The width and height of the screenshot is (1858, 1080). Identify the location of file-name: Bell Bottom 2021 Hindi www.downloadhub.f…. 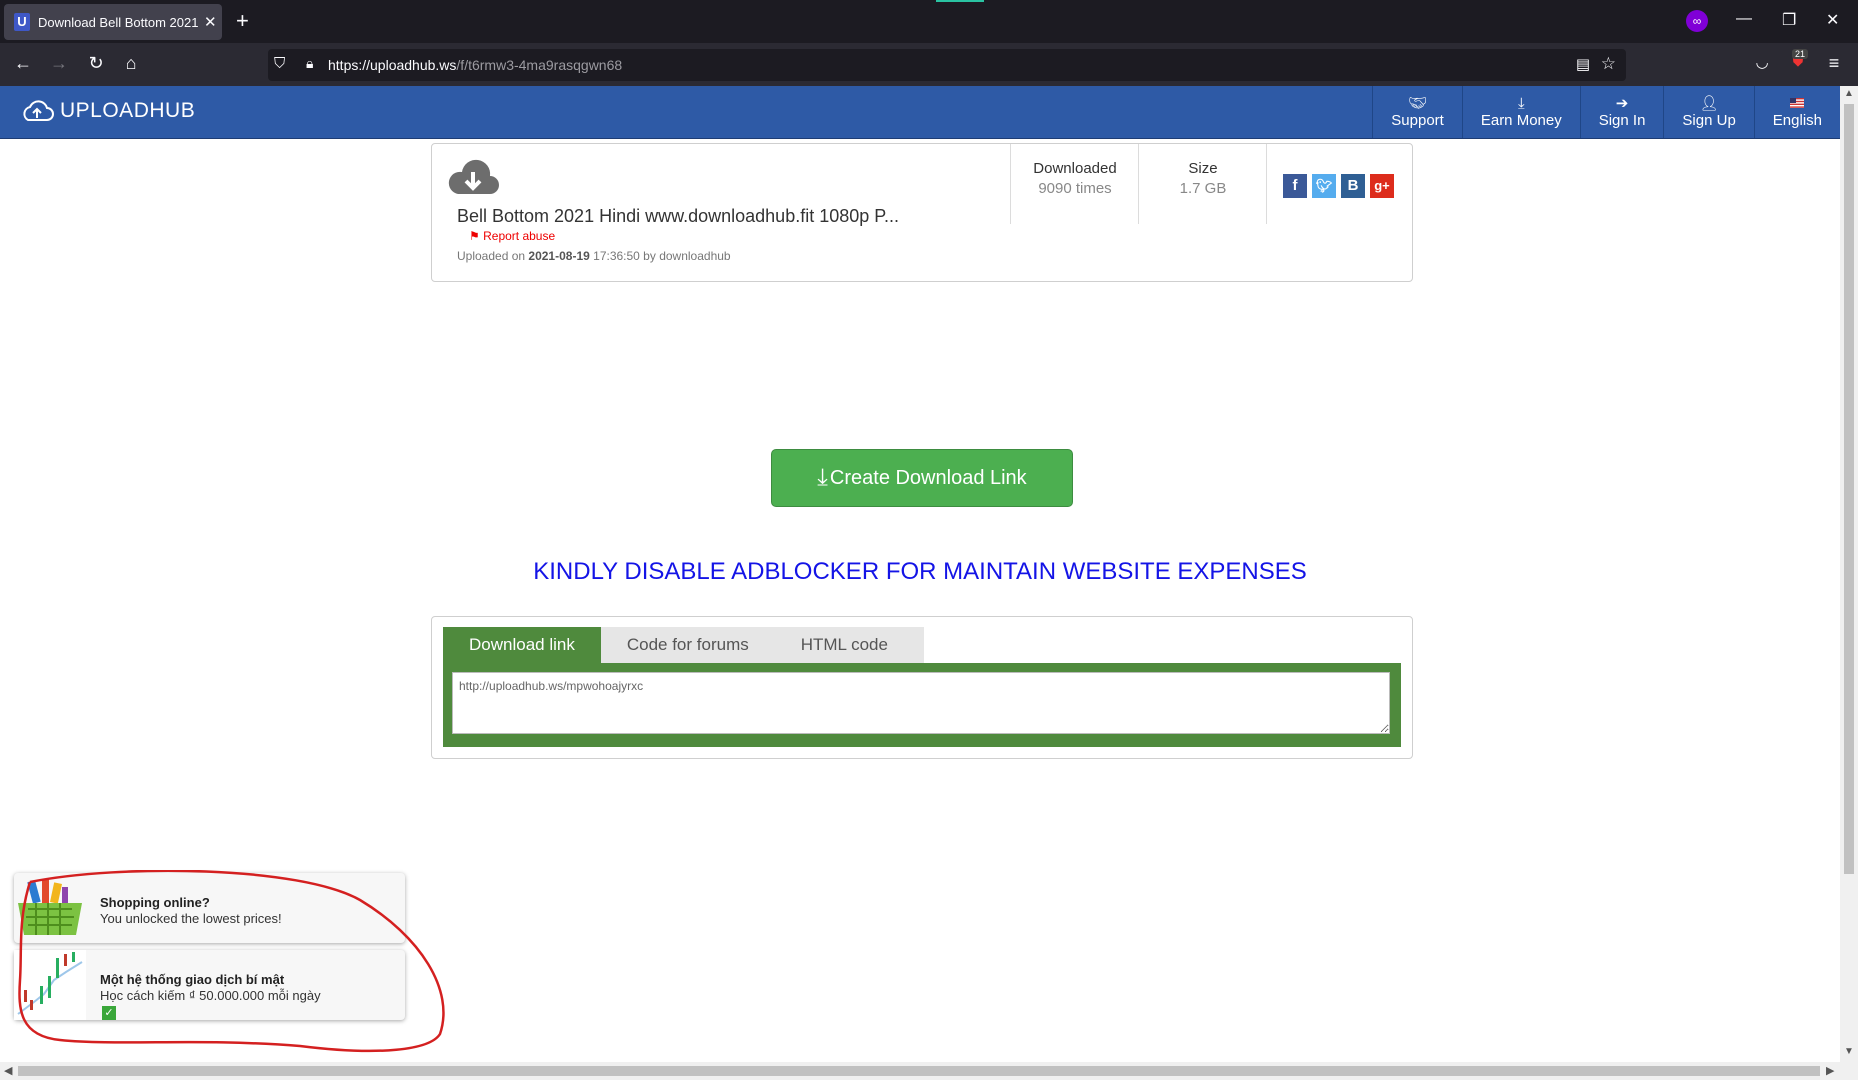
(678, 216).